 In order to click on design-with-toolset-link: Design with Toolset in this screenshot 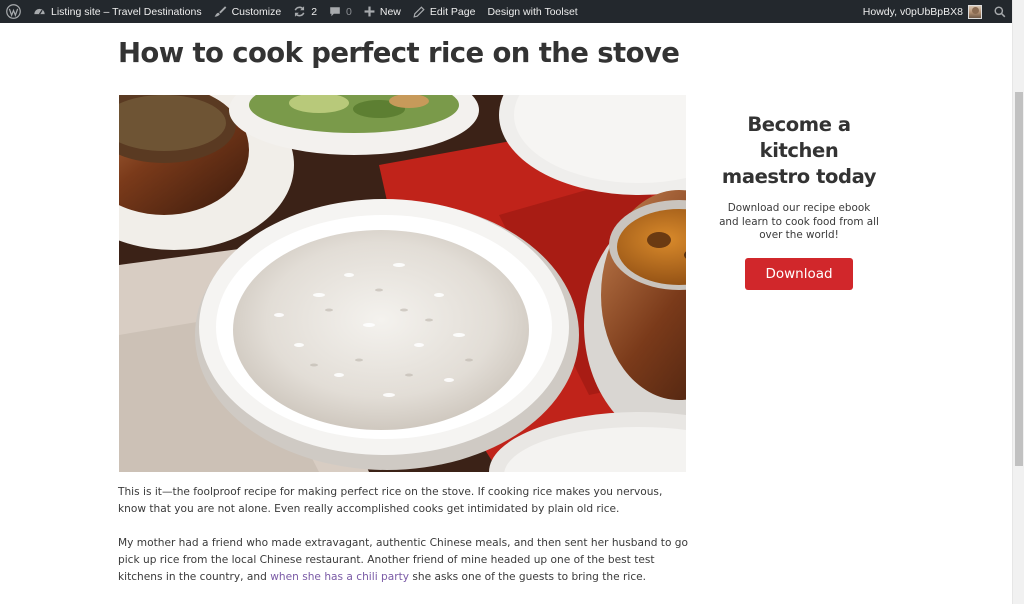, I will do `click(532, 11)`.